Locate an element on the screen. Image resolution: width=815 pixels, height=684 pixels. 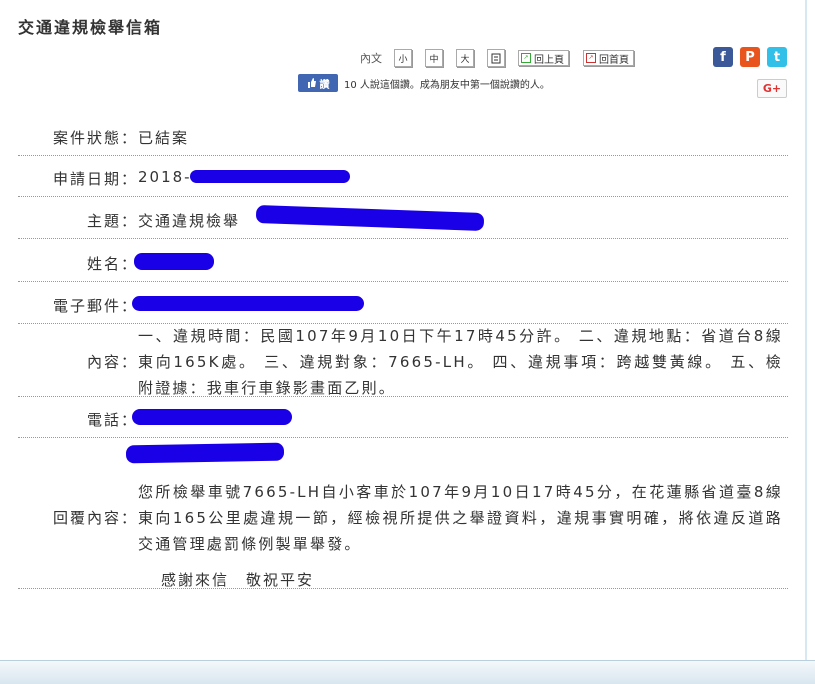
date-value: 2018- is located at coordinates (165, 177).